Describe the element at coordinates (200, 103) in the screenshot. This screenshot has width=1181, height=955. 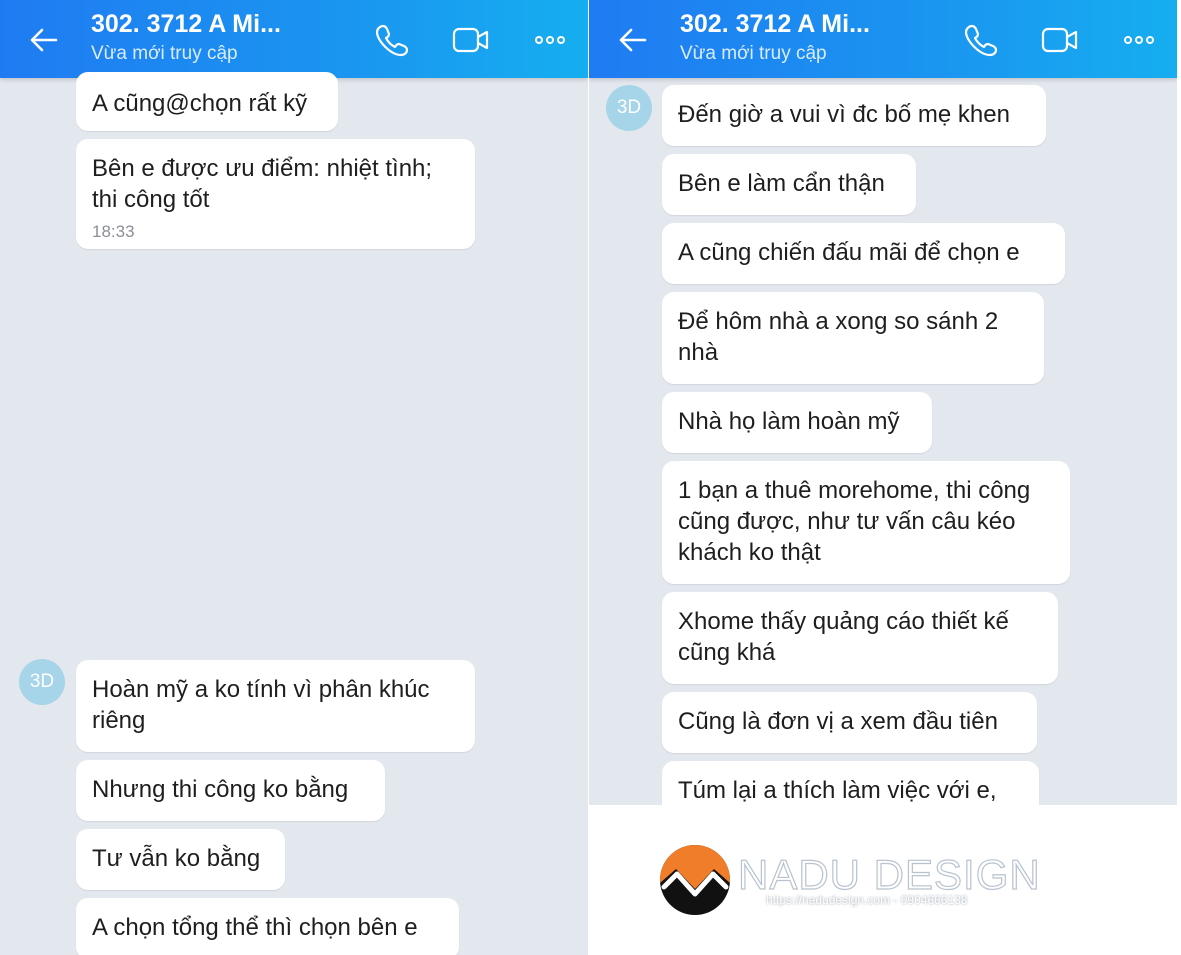
I see `message-text: A cũng@chọn rất kỹ` at that location.